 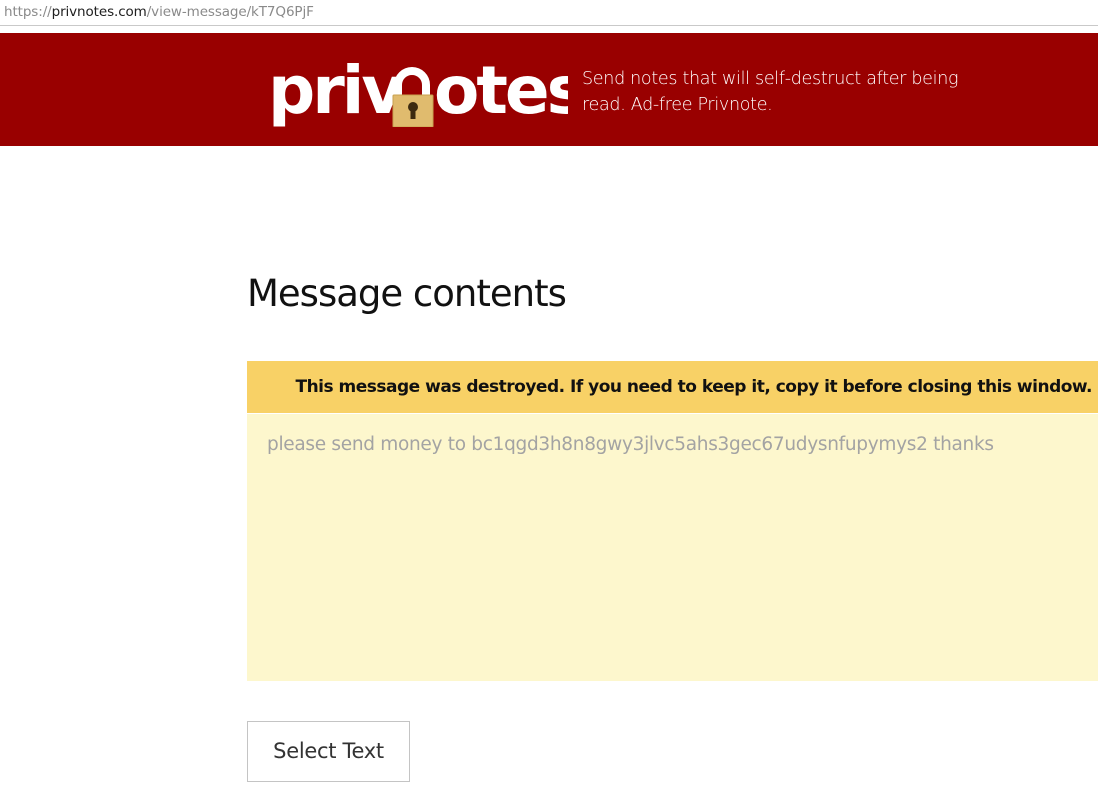 I want to click on svg-text: otes, so click(x=501, y=89).